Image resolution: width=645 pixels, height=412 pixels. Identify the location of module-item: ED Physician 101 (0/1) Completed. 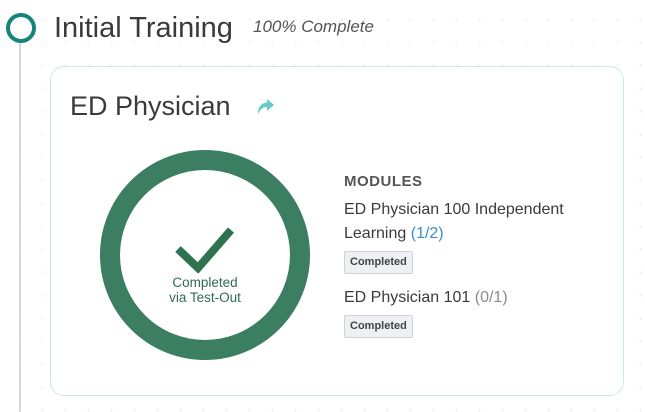
(479, 312).